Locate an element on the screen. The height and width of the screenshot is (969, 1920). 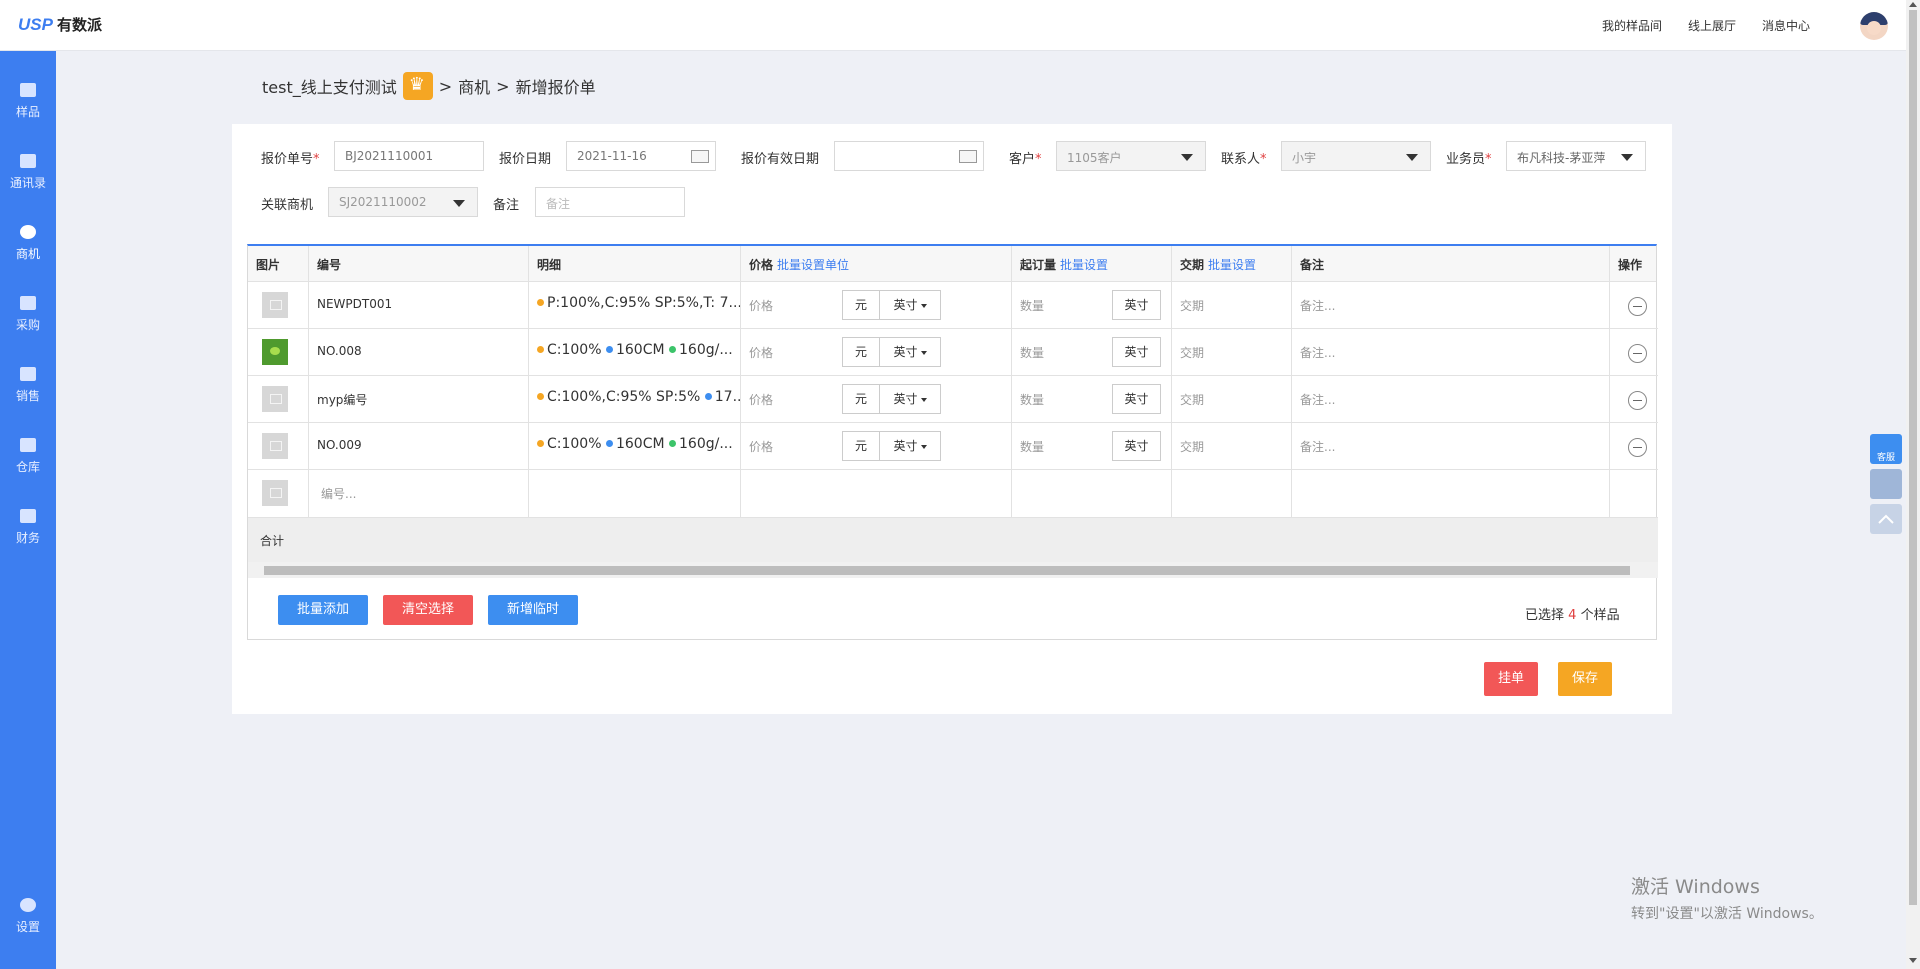
customer-select: 1105客户 is located at coordinates (1131, 156).